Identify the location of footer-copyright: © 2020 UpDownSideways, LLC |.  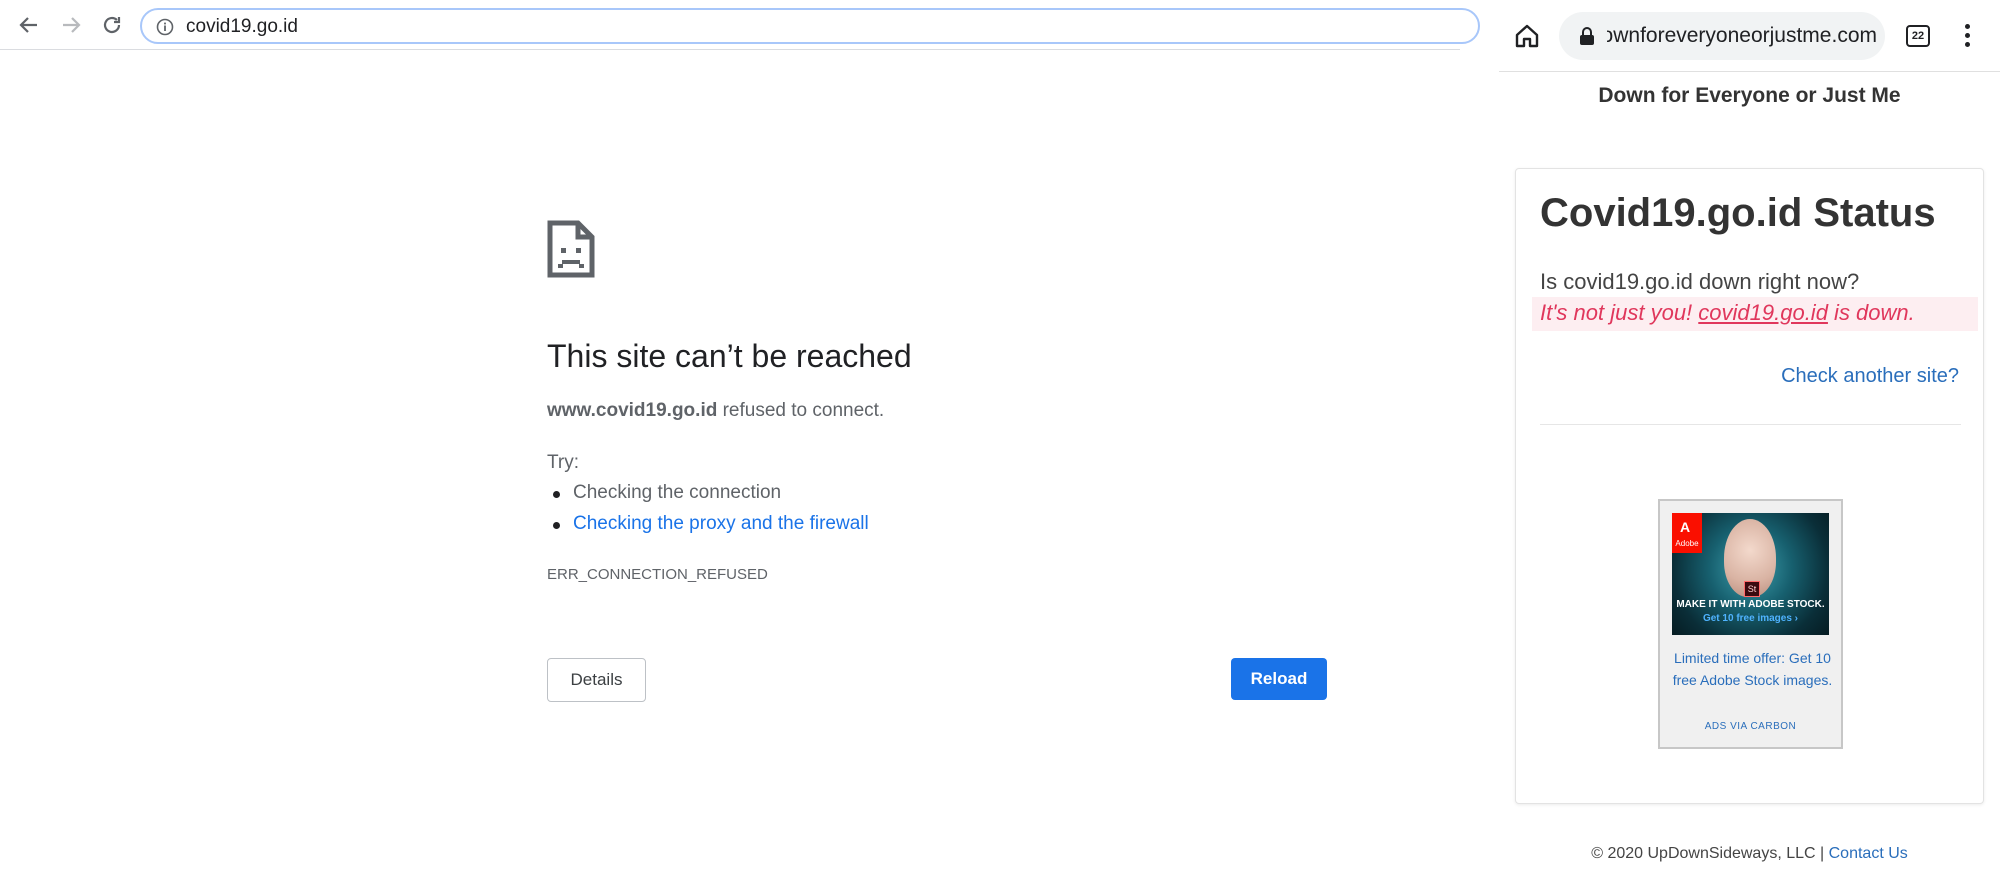
(1710, 853).